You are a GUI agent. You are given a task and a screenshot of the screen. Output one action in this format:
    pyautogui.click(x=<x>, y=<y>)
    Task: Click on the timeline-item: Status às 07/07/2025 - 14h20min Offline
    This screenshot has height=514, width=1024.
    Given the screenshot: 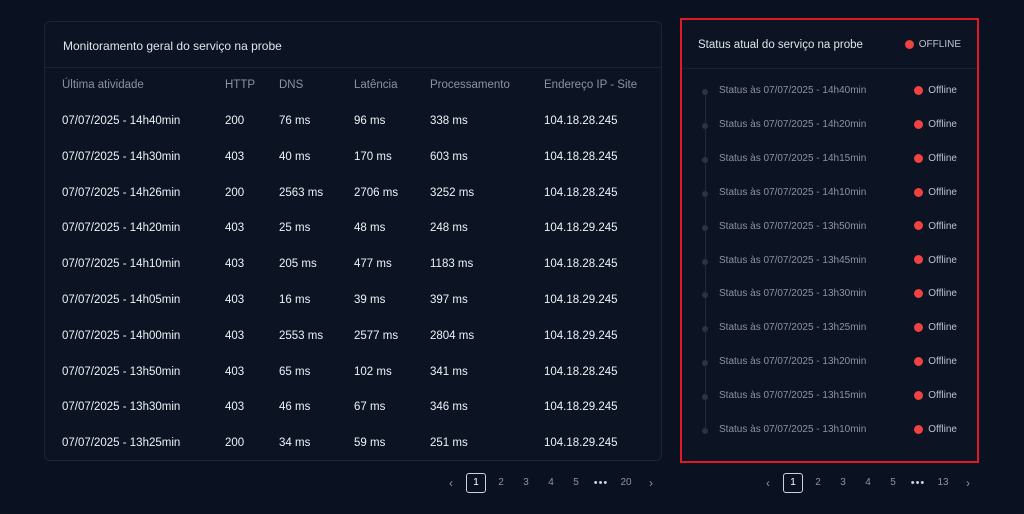 What is the action you would take?
    pyautogui.click(x=829, y=126)
    